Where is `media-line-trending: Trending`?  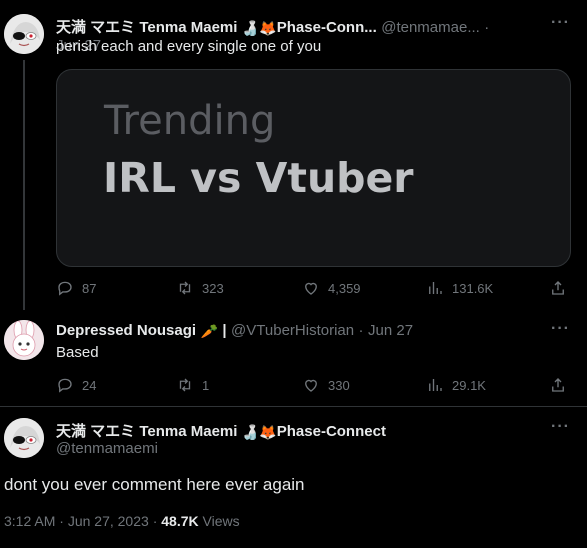
media-line-trending: Trending is located at coordinates (190, 121).